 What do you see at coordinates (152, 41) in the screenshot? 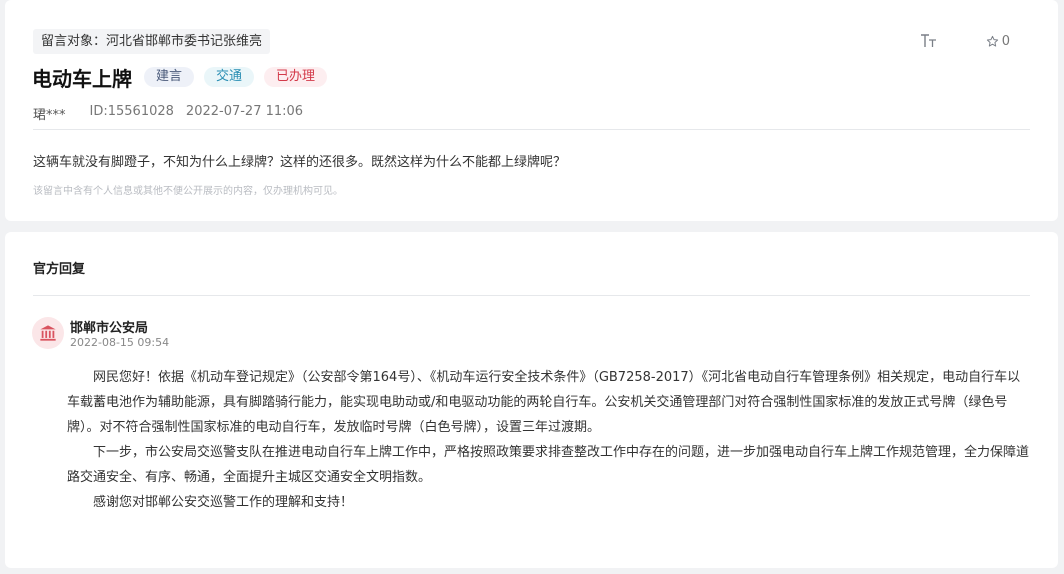
I see `message-target: 留言对象：河北省邯郸市委书记张维亮` at bounding box center [152, 41].